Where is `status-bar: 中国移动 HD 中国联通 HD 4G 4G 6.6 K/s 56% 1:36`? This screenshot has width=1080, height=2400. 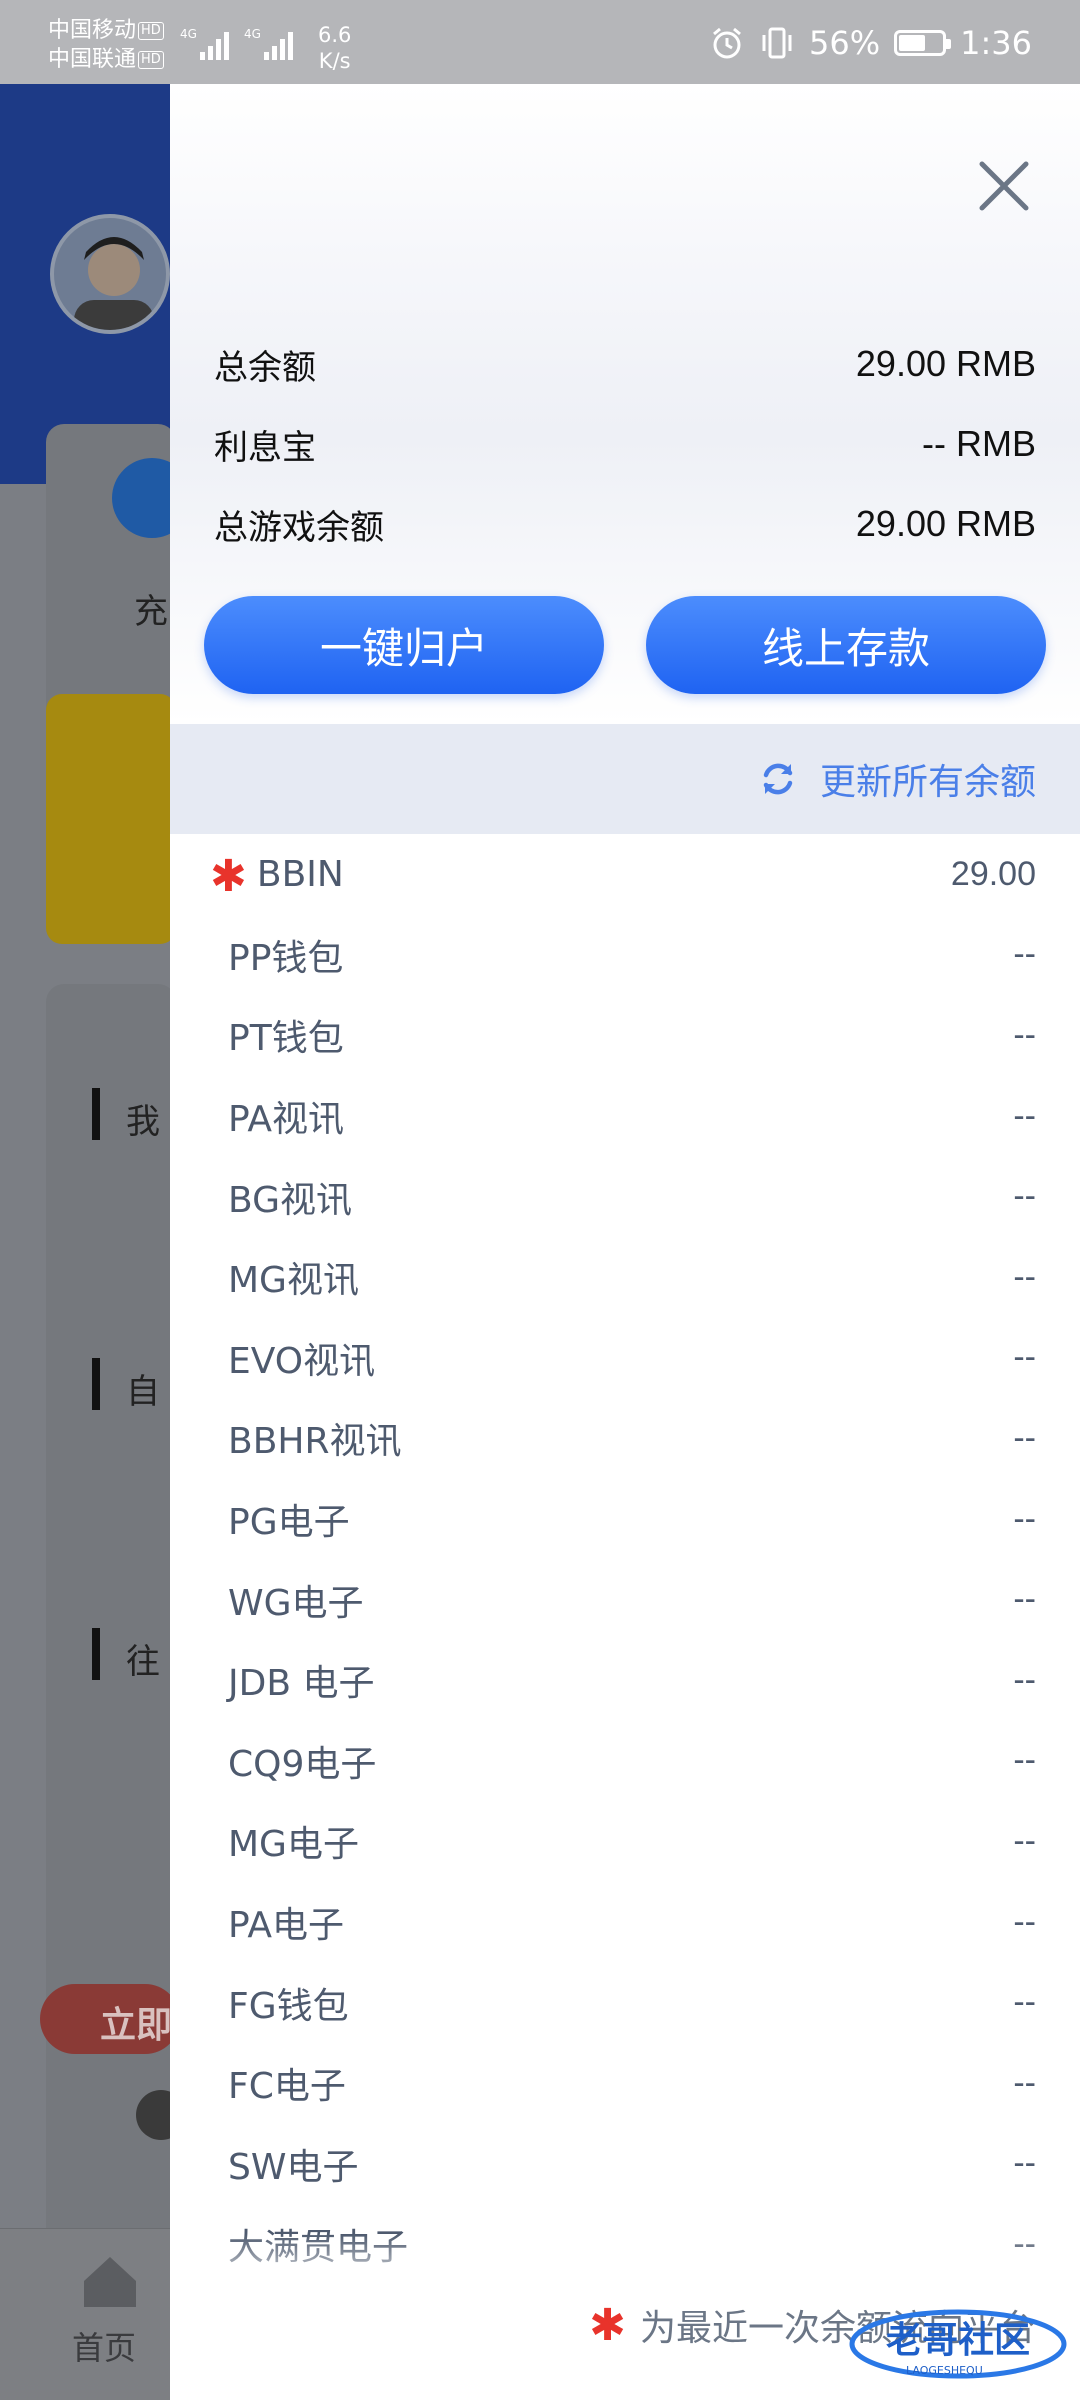
status-bar: 中国移动 HD 中国联通 HD 4G 4G 6.6 K/s 56% 1:36 is located at coordinates (540, 42).